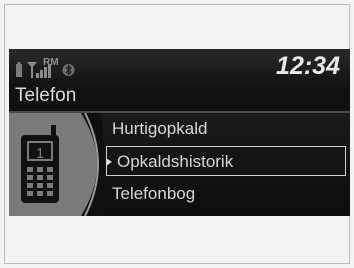  What do you see at coordinates (19, 69) in the screenshot?
I see `phone-battery-icon` at bounding box center [19, 69].